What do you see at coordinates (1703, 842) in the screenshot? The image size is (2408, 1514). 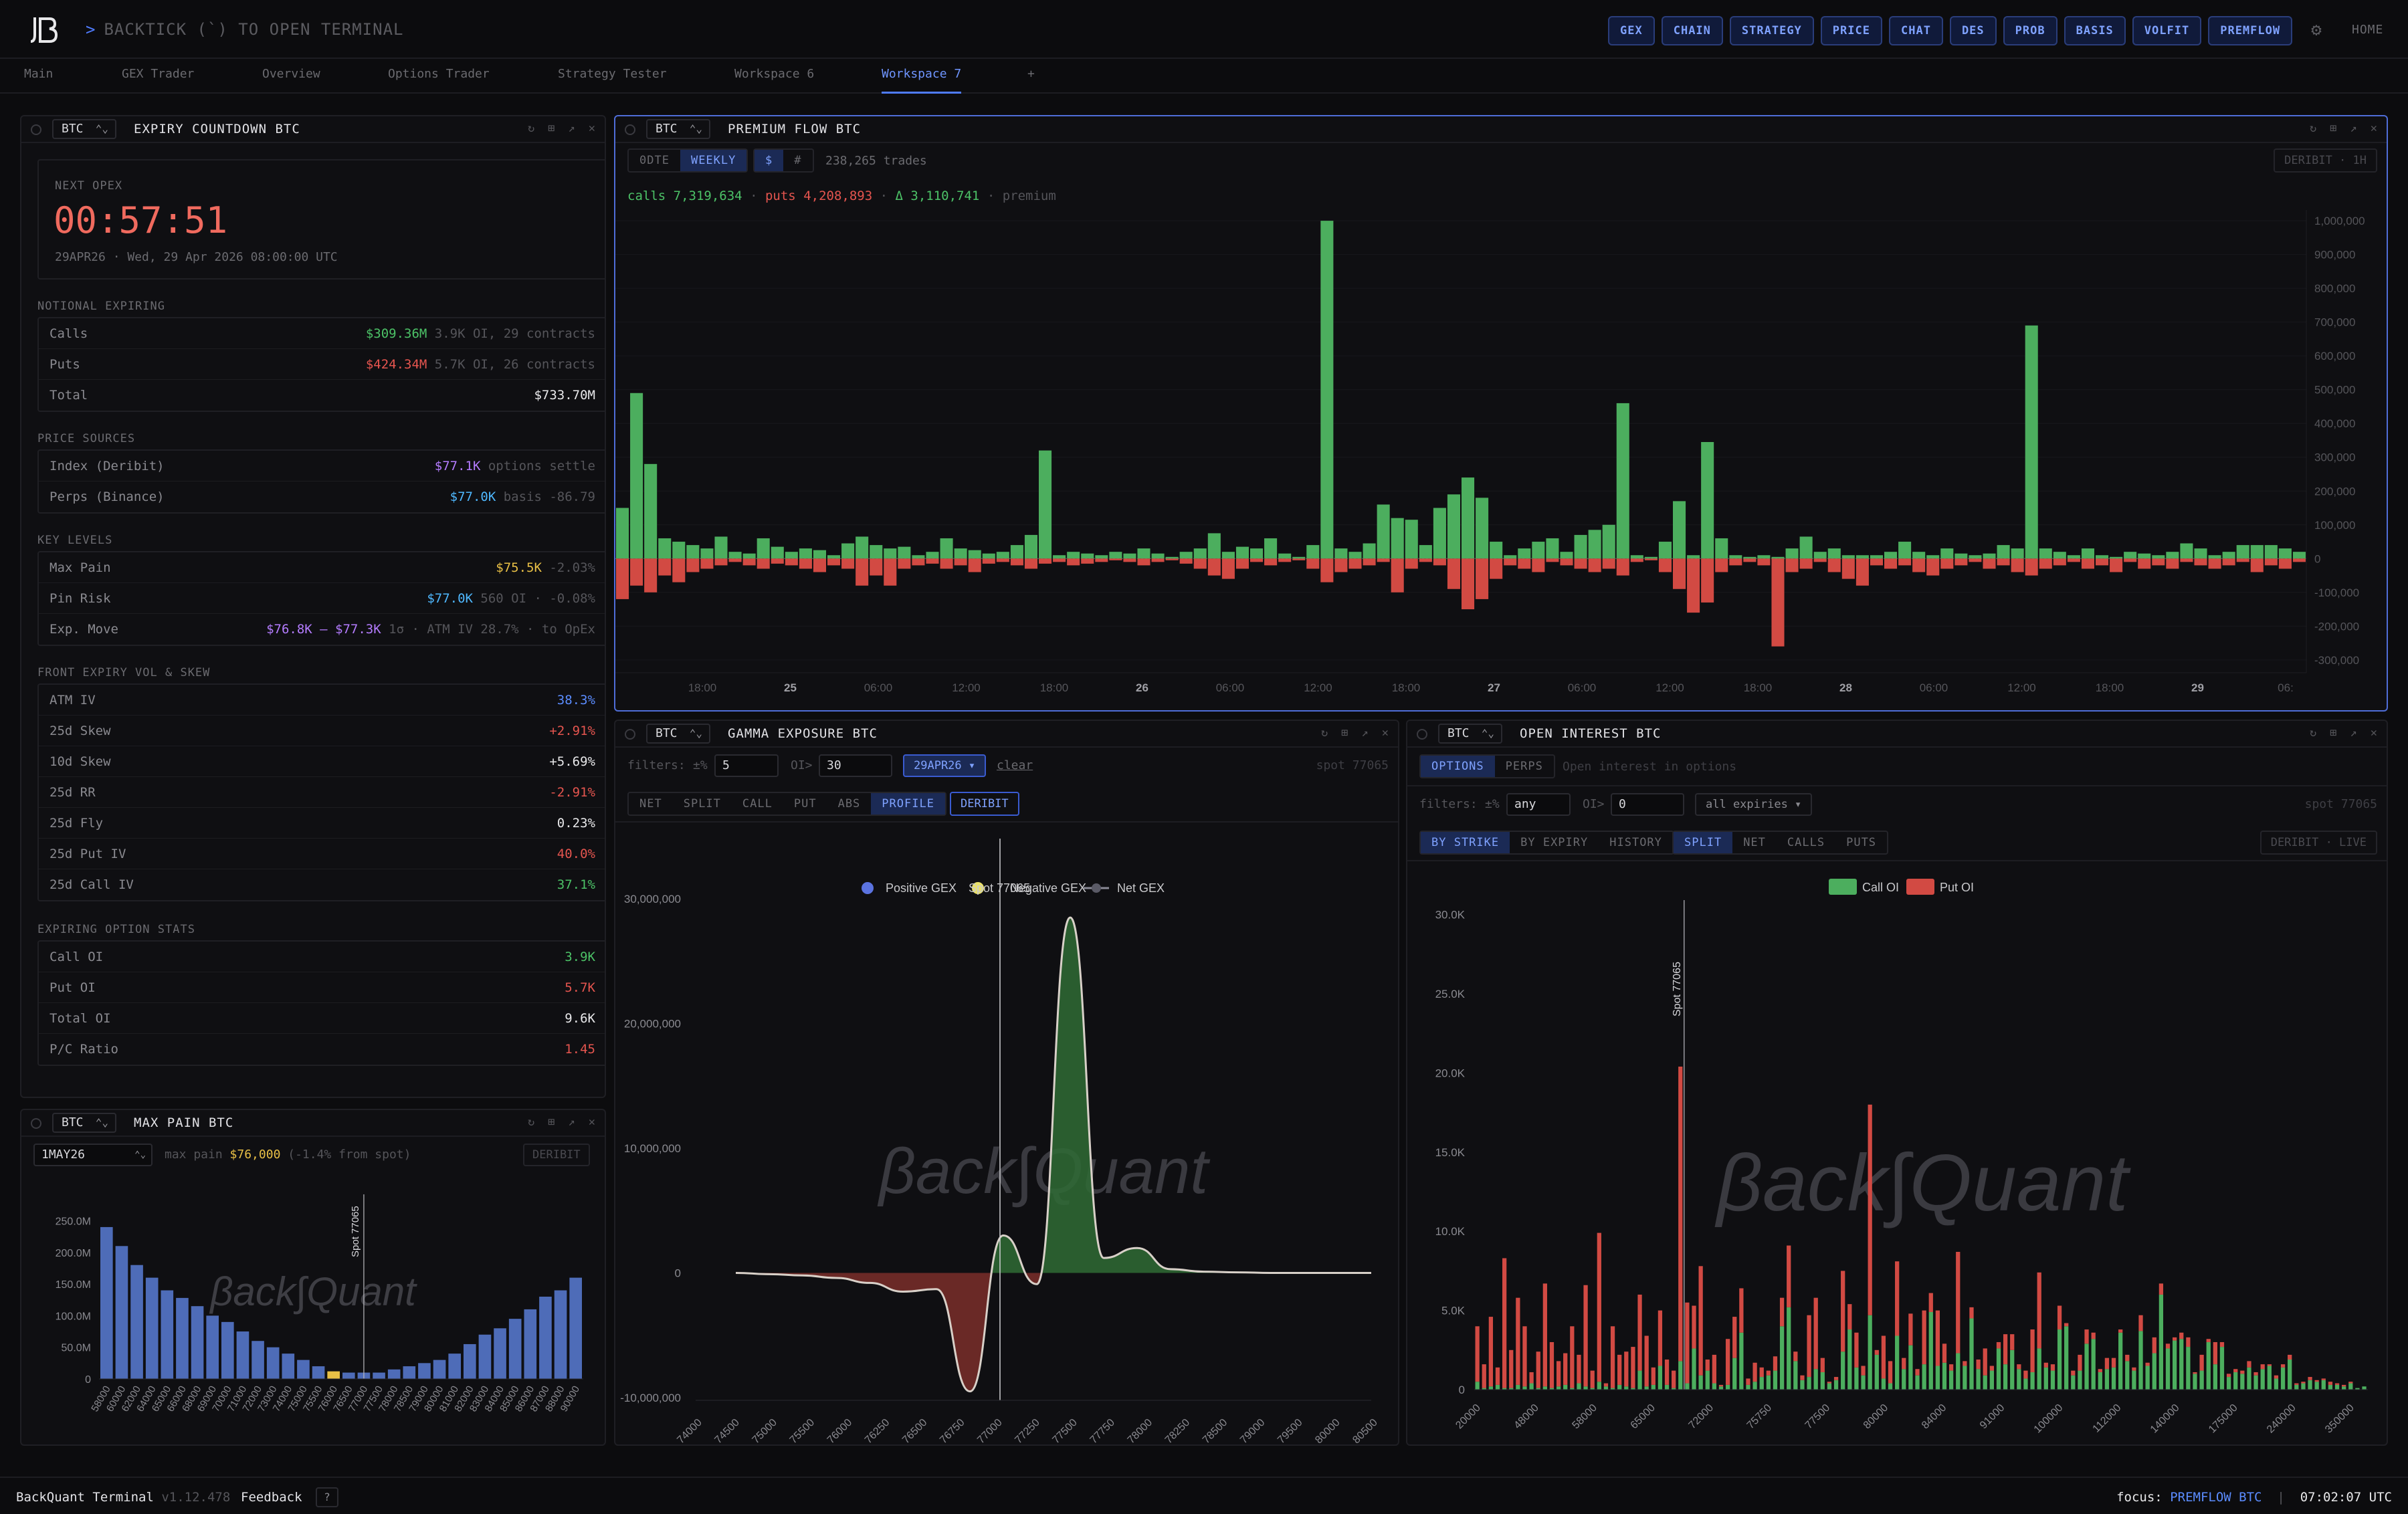 I see `oi-mode-split-button: SPLIT` at bounding box center [1703, 842].